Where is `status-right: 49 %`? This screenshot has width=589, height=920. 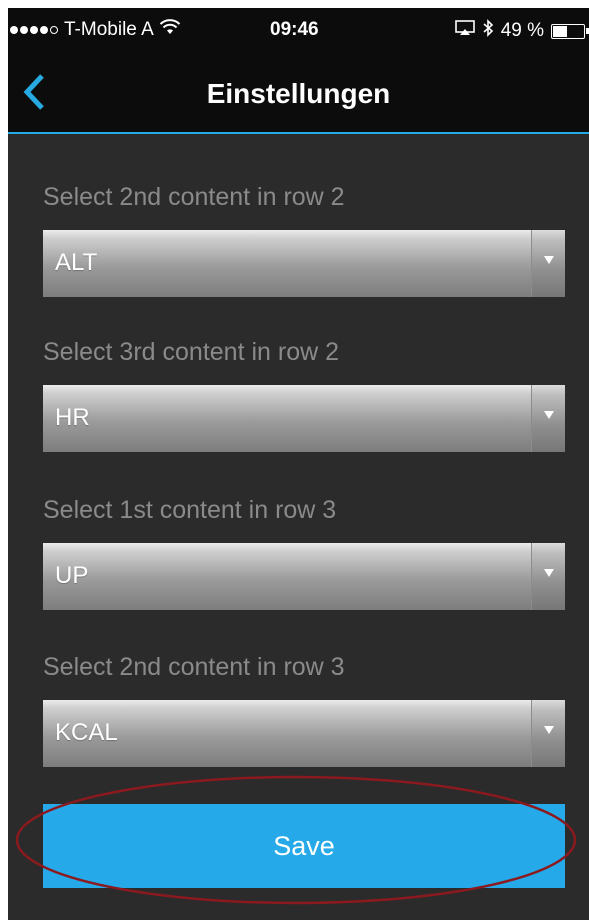
status-right: 49 % is located at coordinates (521, 31).